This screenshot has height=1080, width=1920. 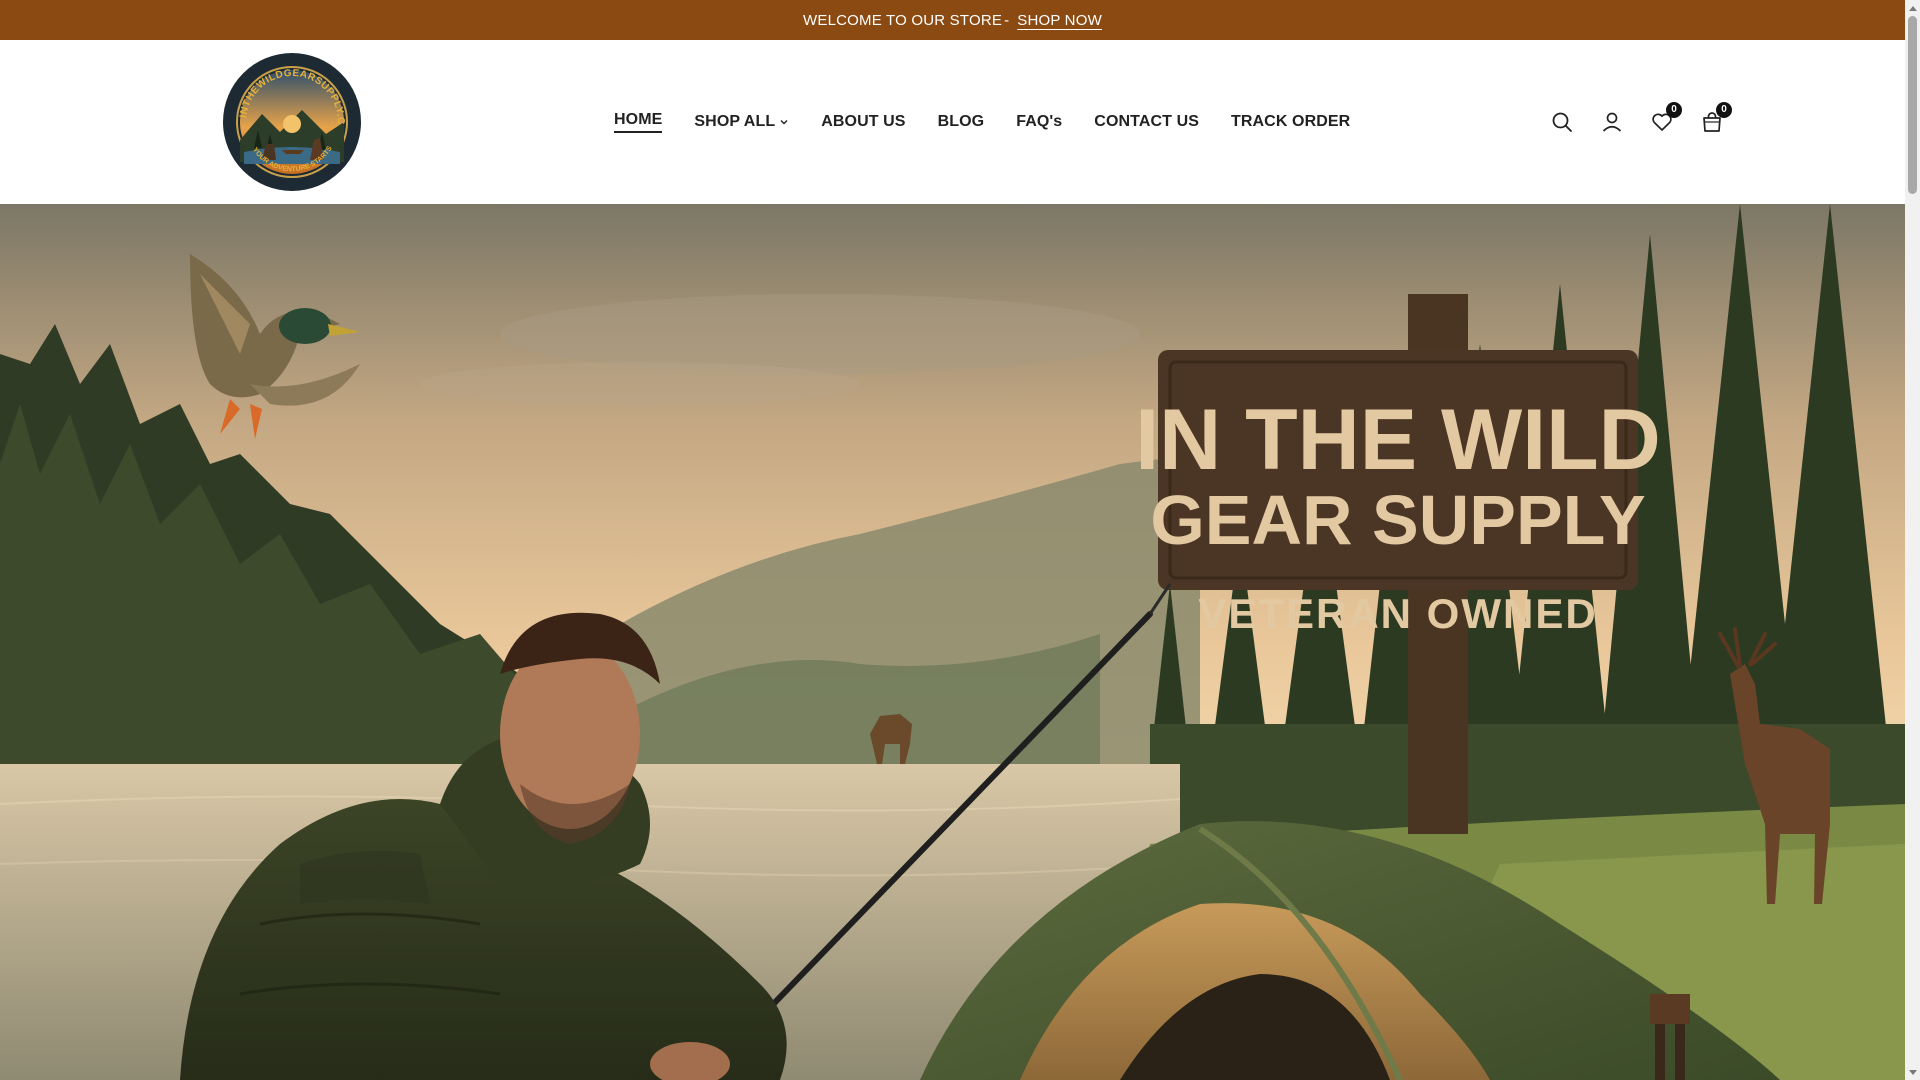 What do you see at coordinates (1397, 520) in the screenshot?
I see `sign-line-2: GEAR SUPPLY` at bounding box center [1397, 520].